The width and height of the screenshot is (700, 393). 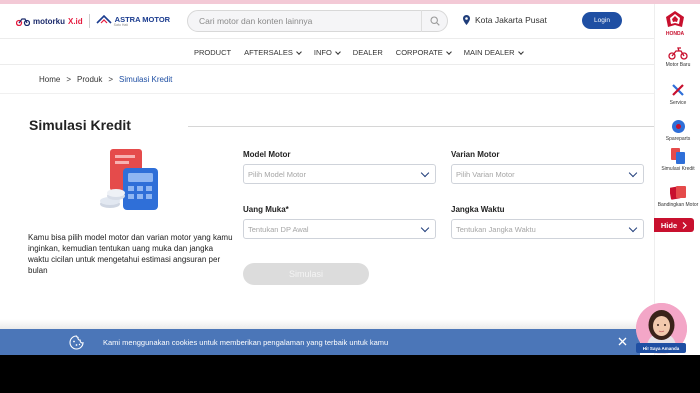 I want to click on breadcrumb-home: Home, so click(x=49, y=79).